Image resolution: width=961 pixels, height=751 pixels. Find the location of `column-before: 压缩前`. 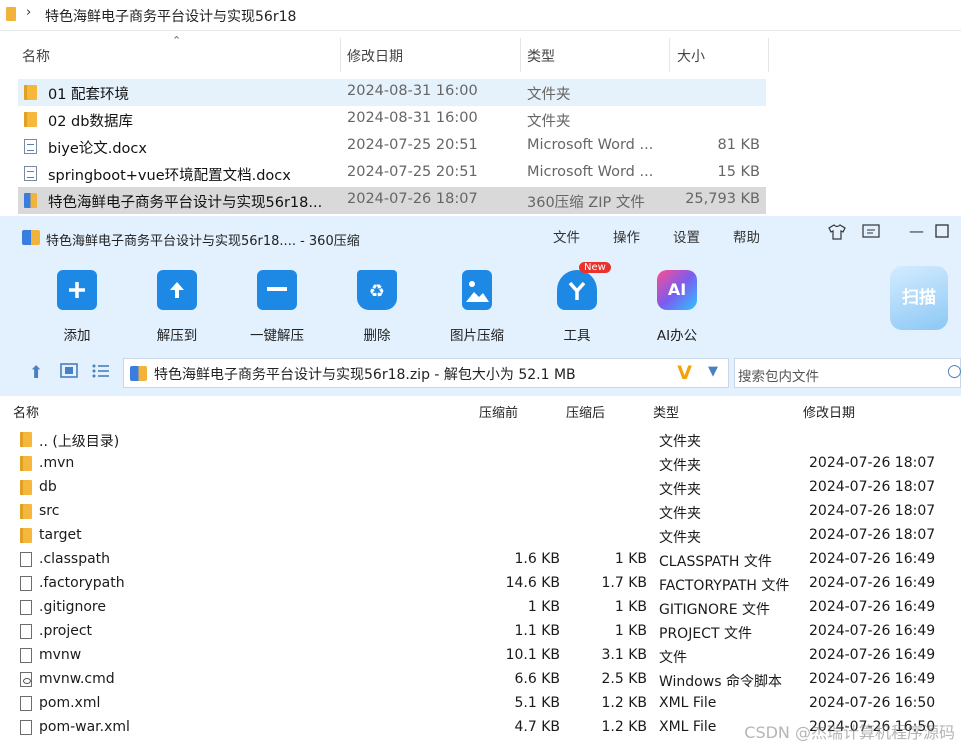

column-before: 压缩前 is located at coordinates (498, 411).